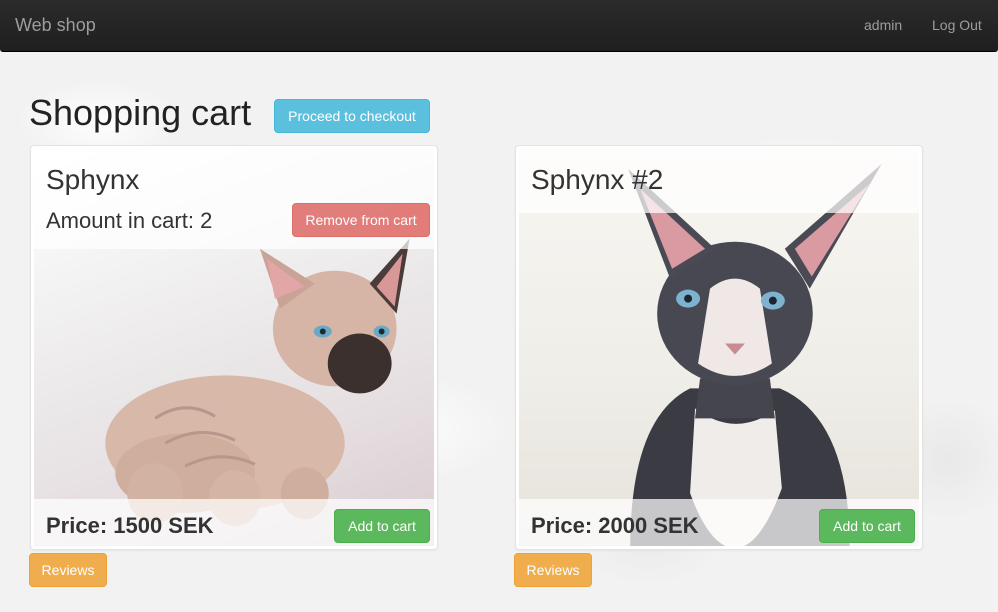  What do you see at coordinates (140, 112) in the screenshot?
I see `page-title: Shopping cart` at bounding box center [140, 112].